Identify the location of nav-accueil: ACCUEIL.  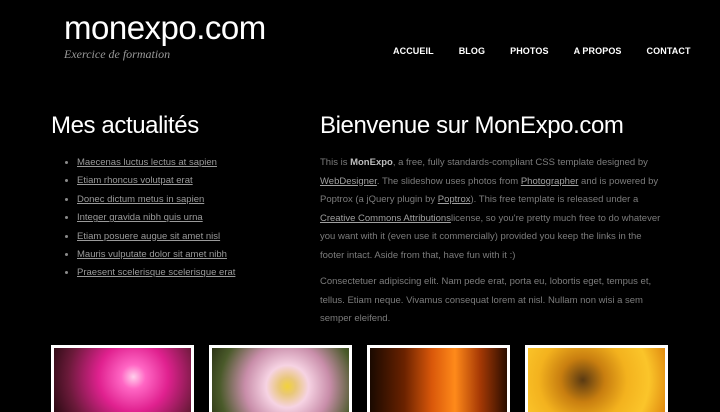
(413, 51).